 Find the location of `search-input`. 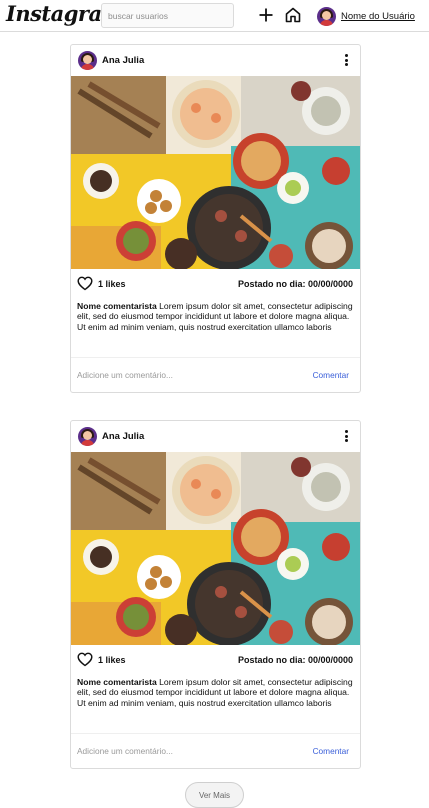

search-input is located at coordinates (167, 15).